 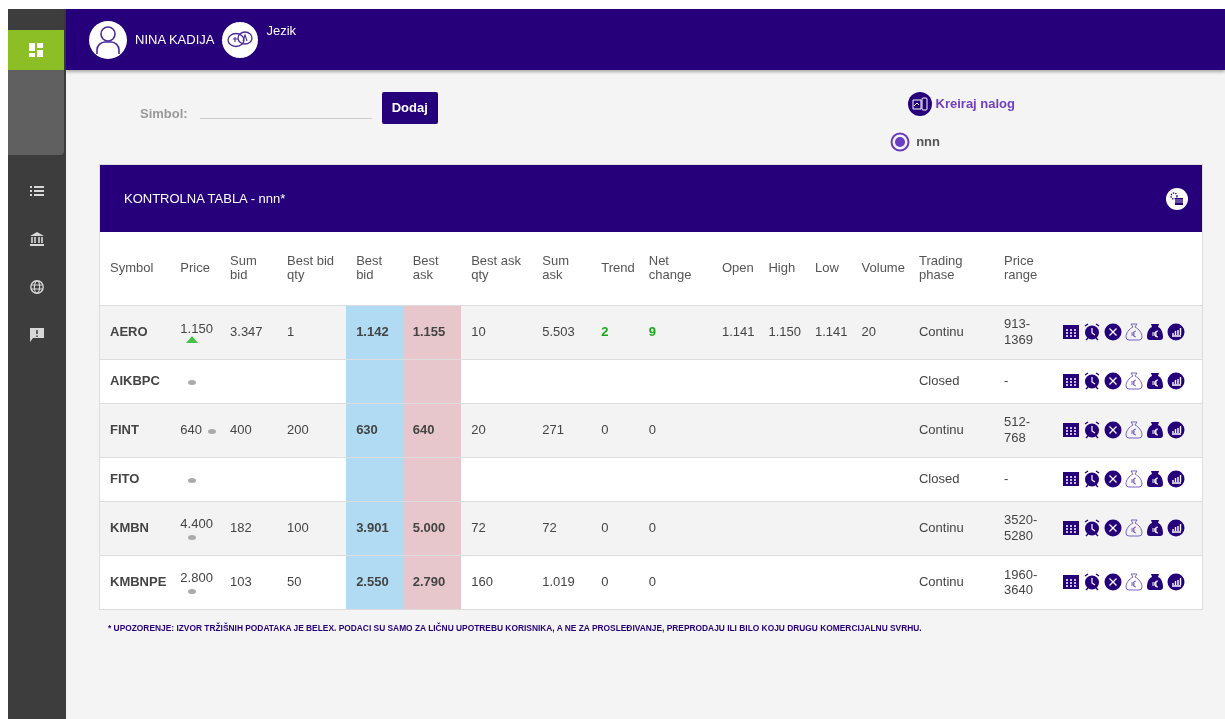 I want to click on settings-icon, so click(x=1177, y=198).